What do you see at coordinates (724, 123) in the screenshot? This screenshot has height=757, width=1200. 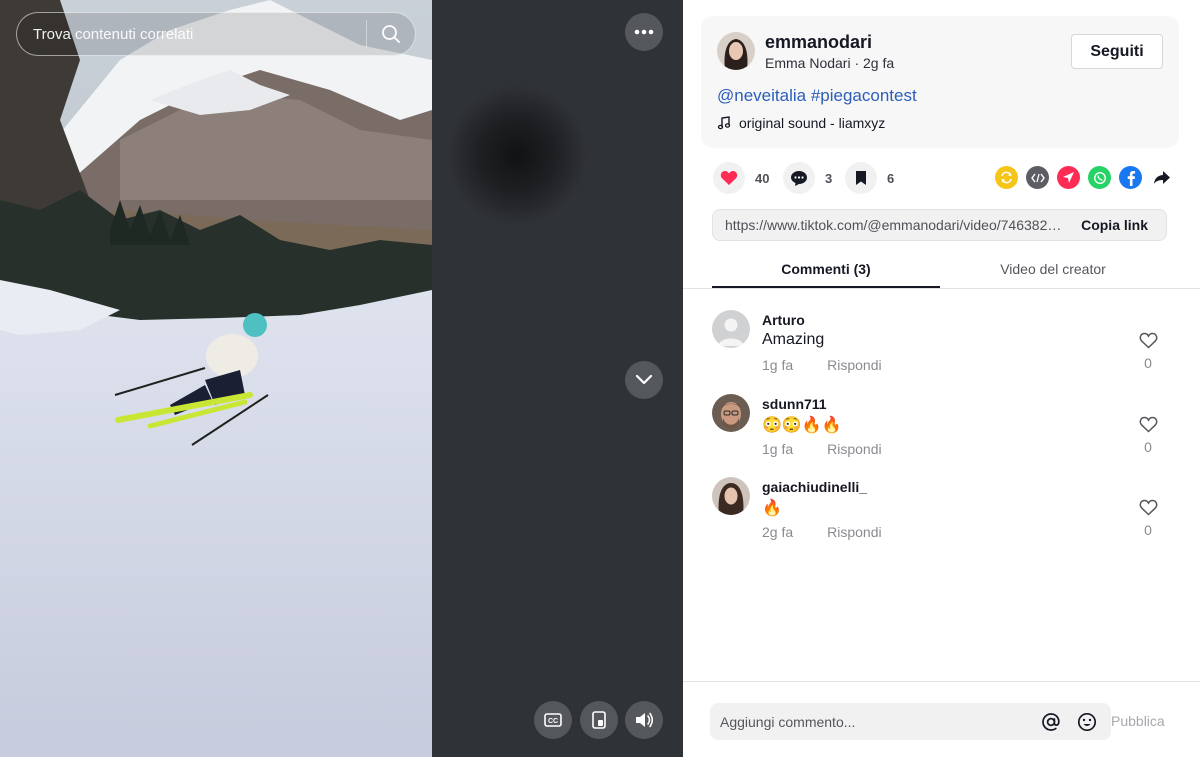 I see `music-note-icon` at bounding box center [724, 123].